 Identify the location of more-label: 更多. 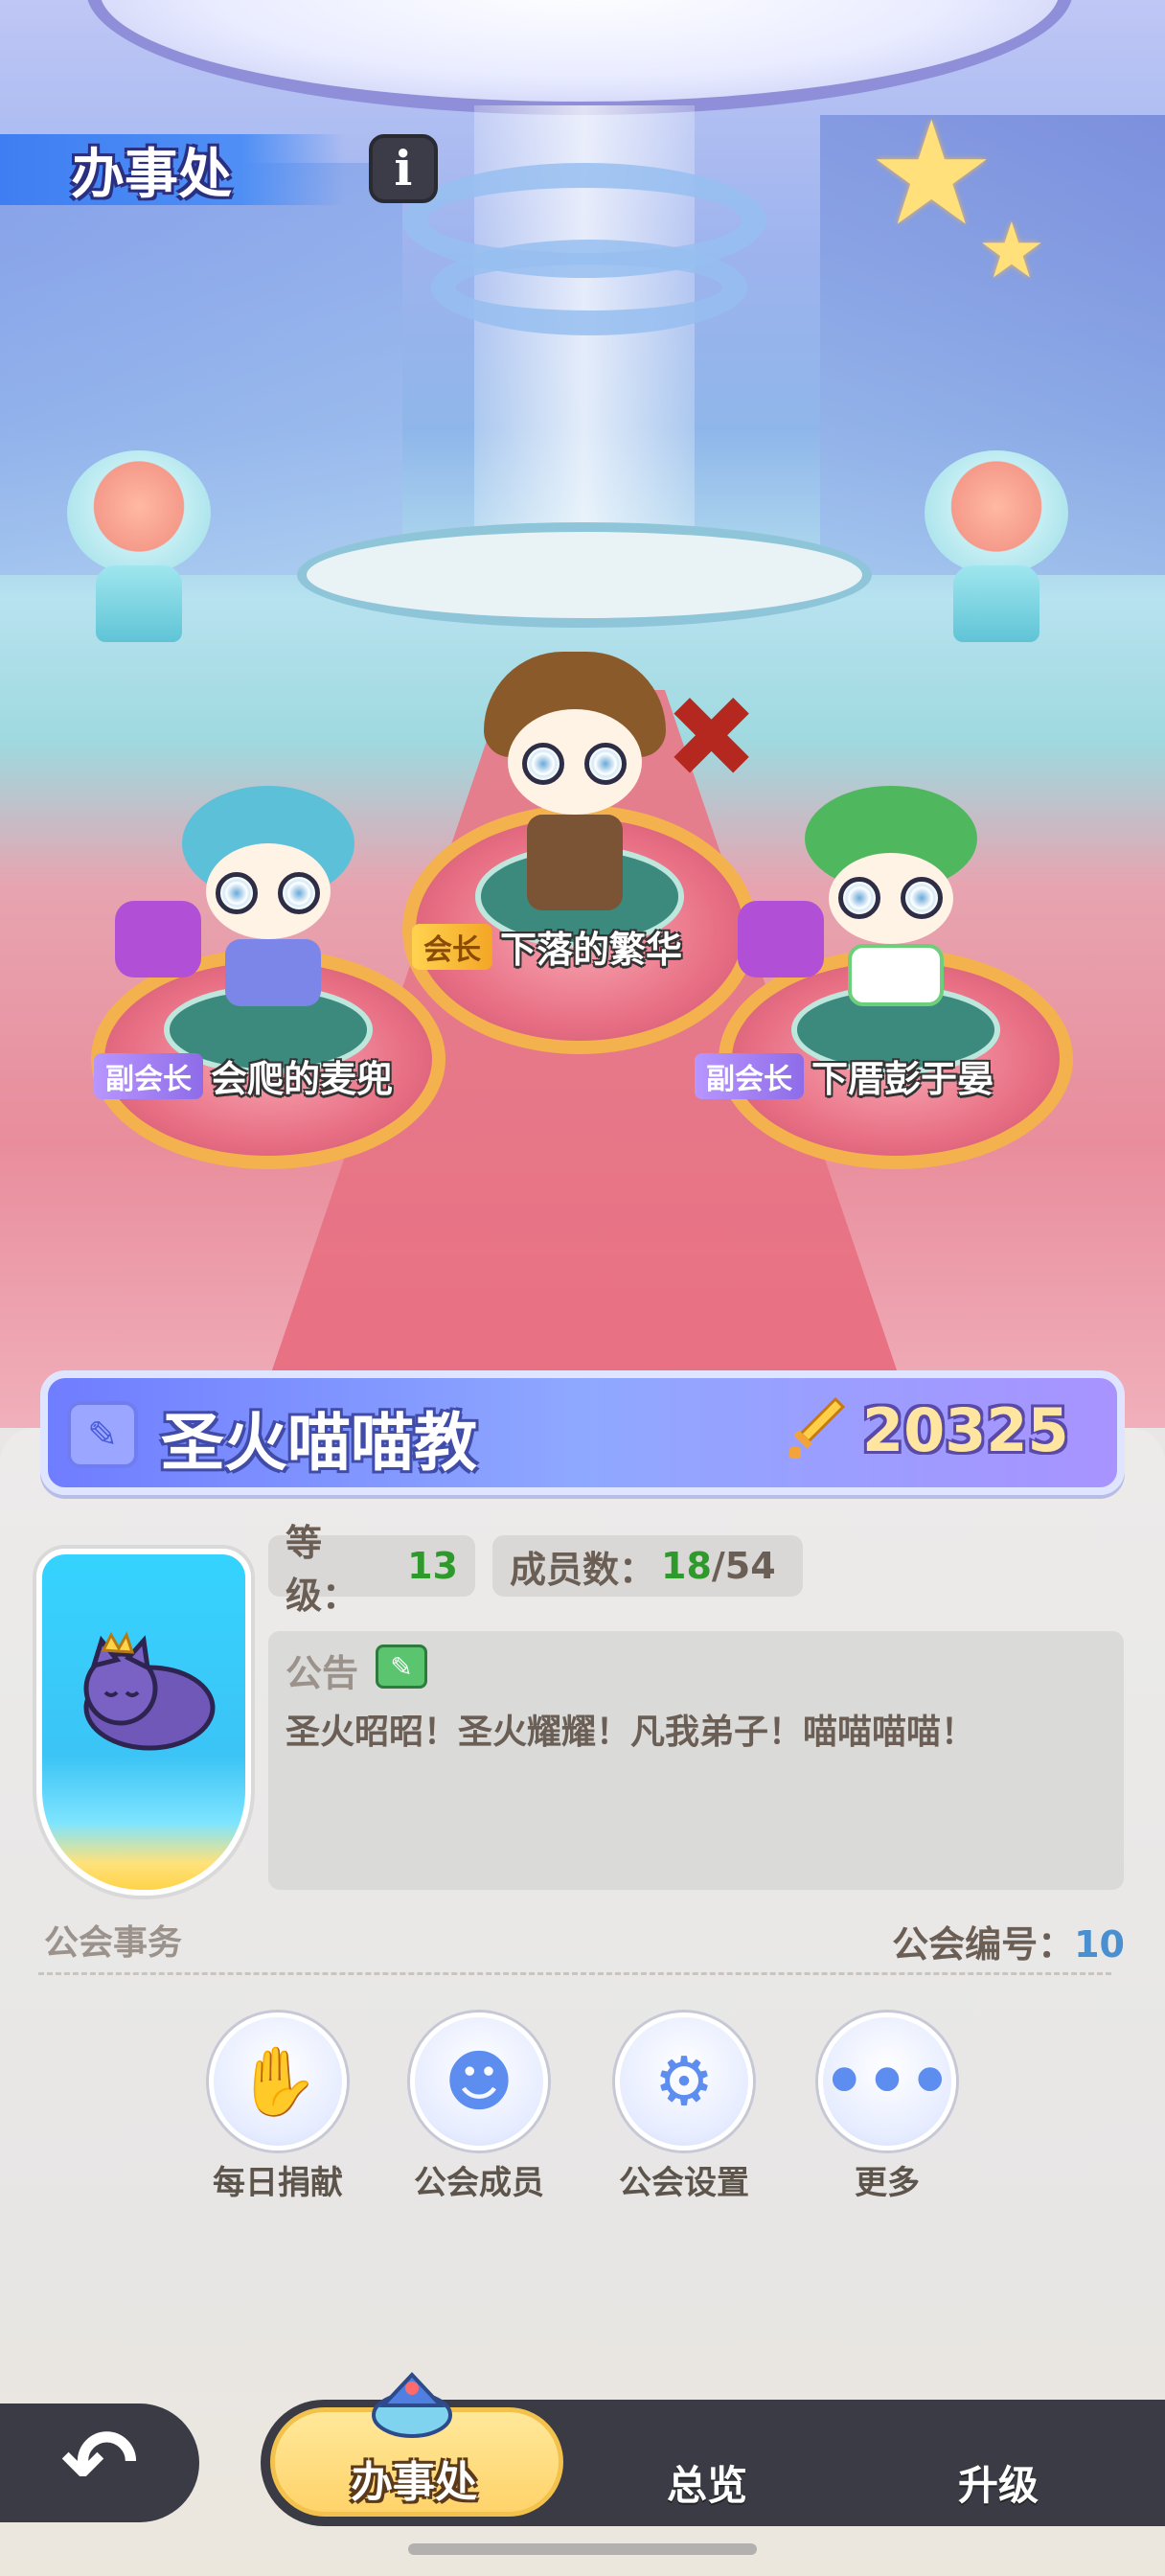
(887, 2183).